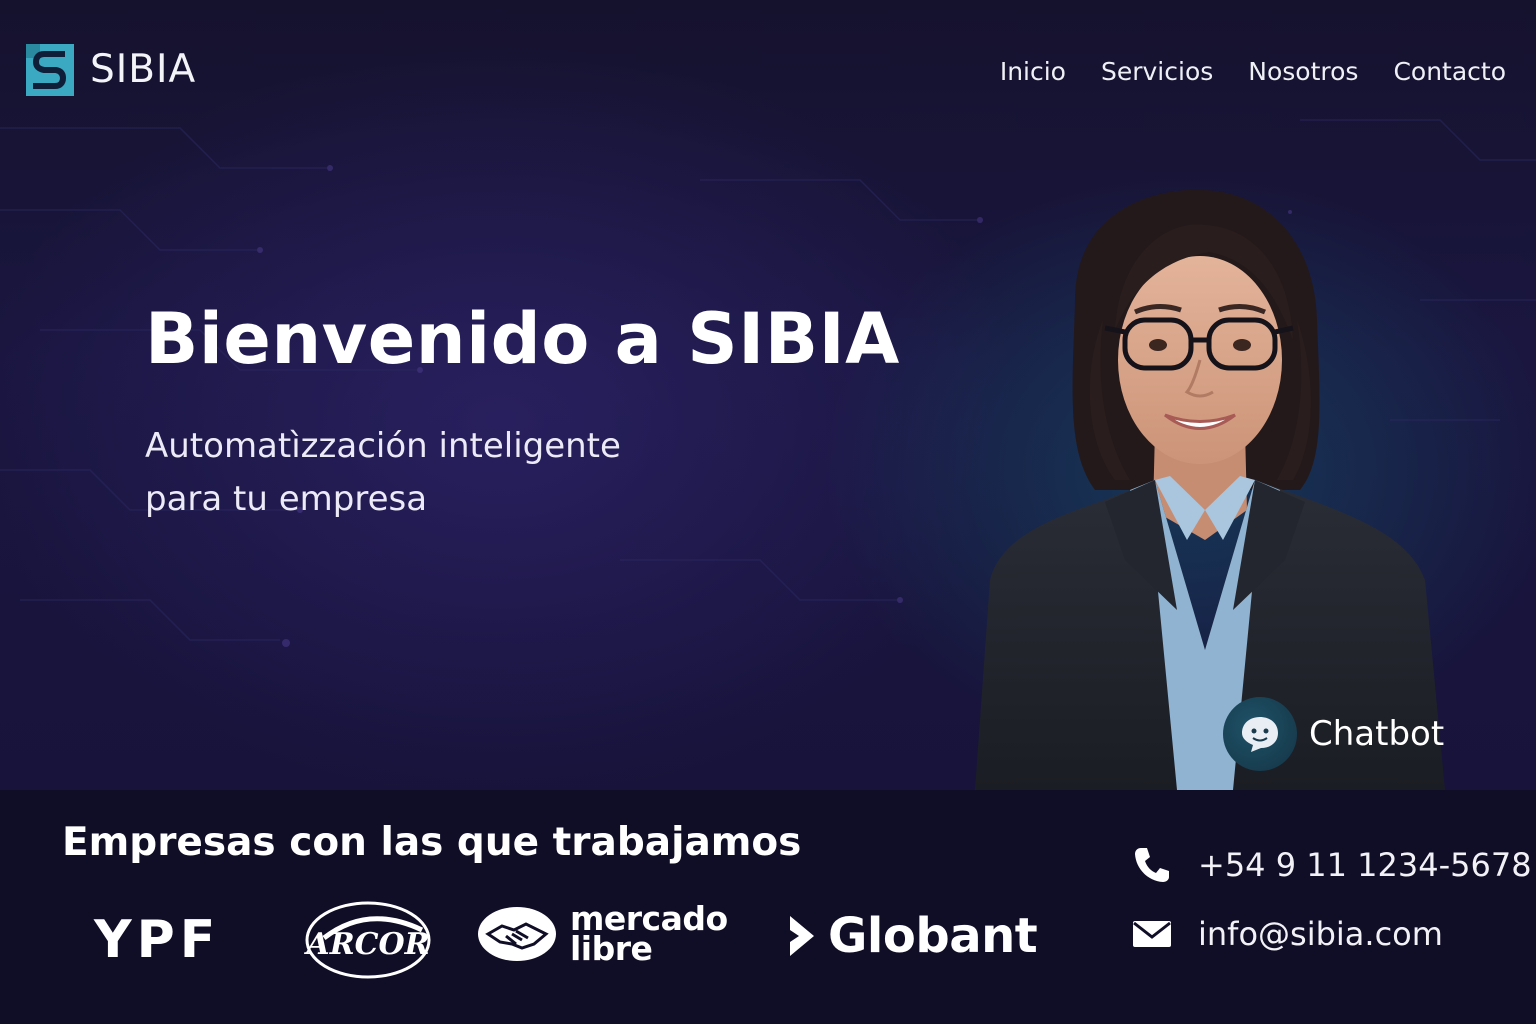 The width and height of the screenshot is (1536, 1024). What do you see at coordinates (1303, 72) in the screenshot?
I see `nav-nosotros: Nosotros` at bounding box center [1303, 72].